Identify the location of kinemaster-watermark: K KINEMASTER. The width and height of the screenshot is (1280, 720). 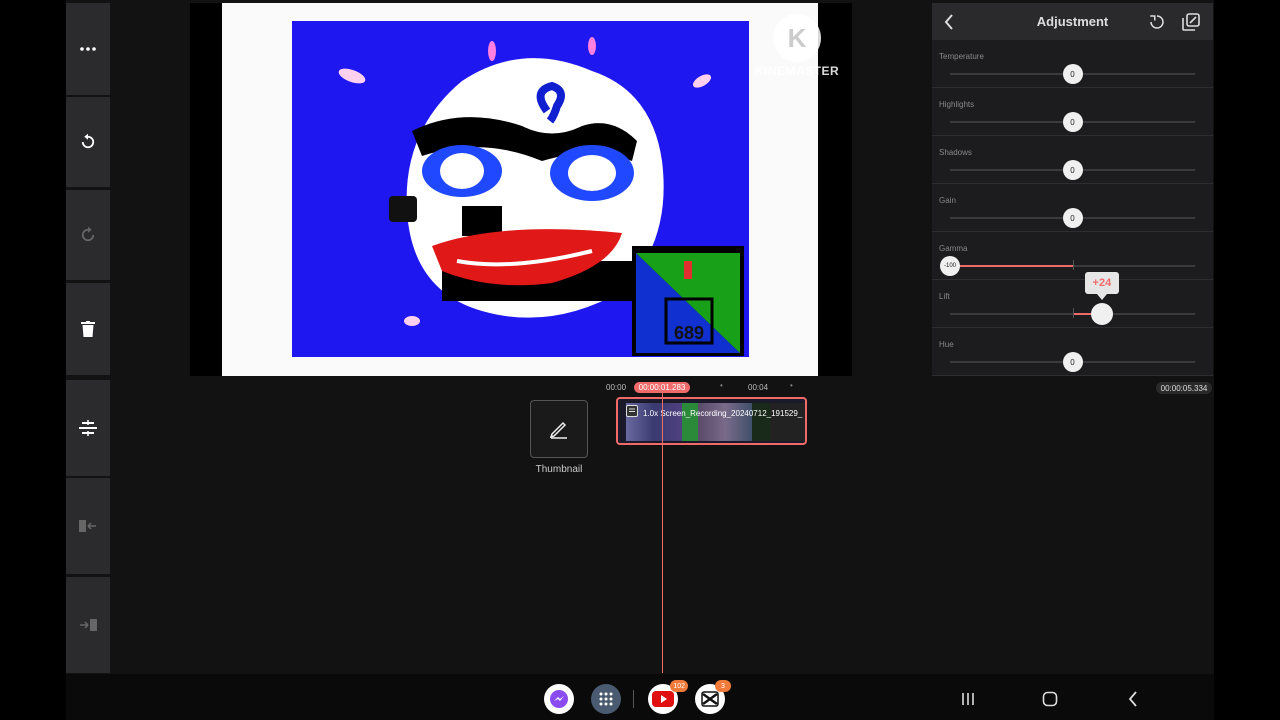
(797, 46).